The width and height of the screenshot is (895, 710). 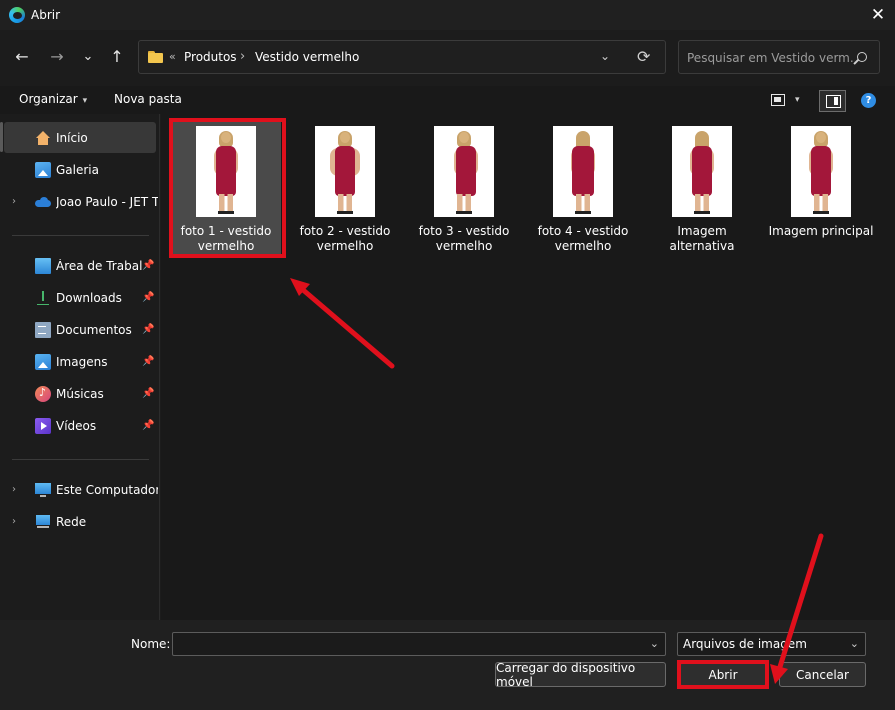 I want to click on sidebar-item-videos: Vídeos 📌, so click(x=80, y=425).